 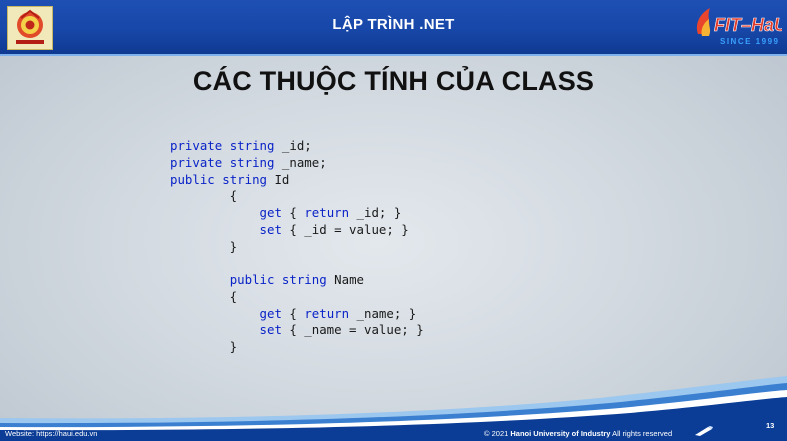 I want to click on code-line: set { _name = value; }, so click(x=341, y=330).